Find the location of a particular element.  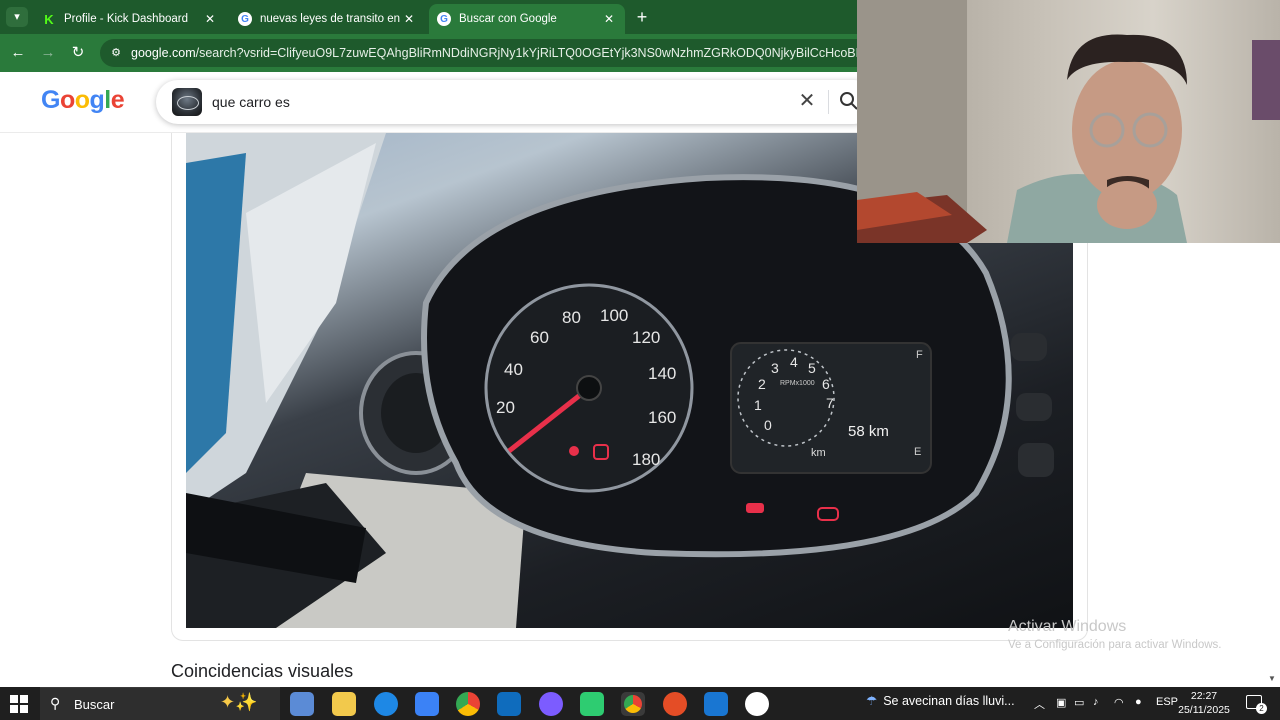

speedo-tick: 60 is located at coordinates (539, 337).